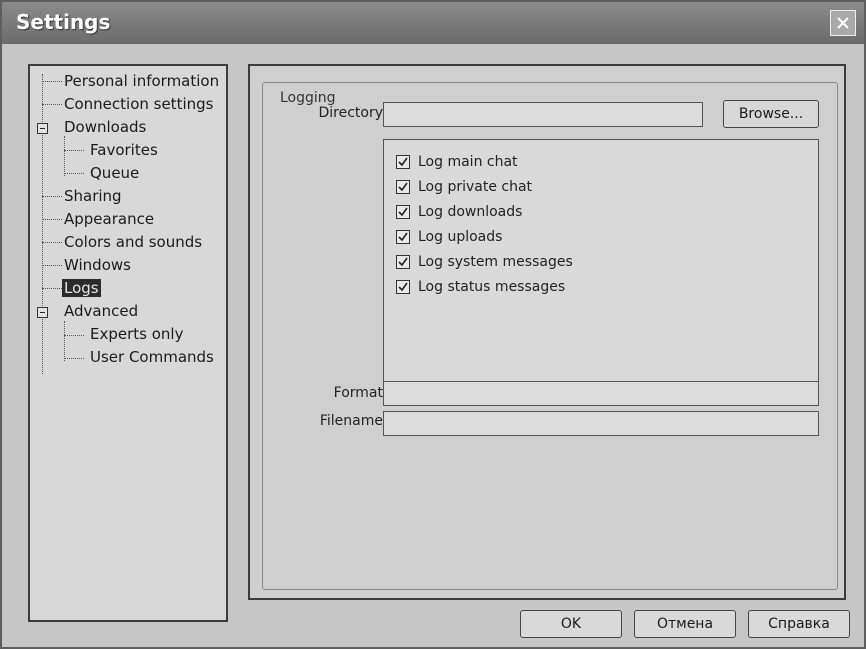  What do you see at coordinates (470, 212) in the screenshot?
I see `option-label: Log downloads` at bounding box center [470, 212].